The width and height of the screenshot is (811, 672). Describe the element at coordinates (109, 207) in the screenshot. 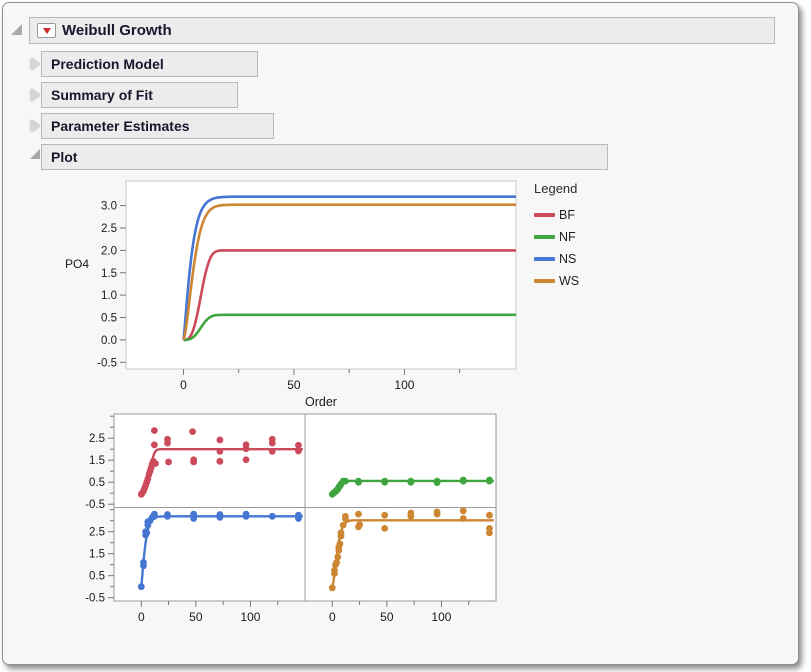

I see `svg-text: 3.0` at that location.